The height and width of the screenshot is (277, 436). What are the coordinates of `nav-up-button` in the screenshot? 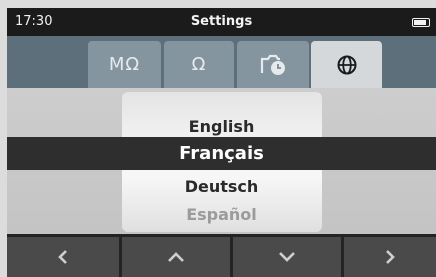 It's located at (176, 257).